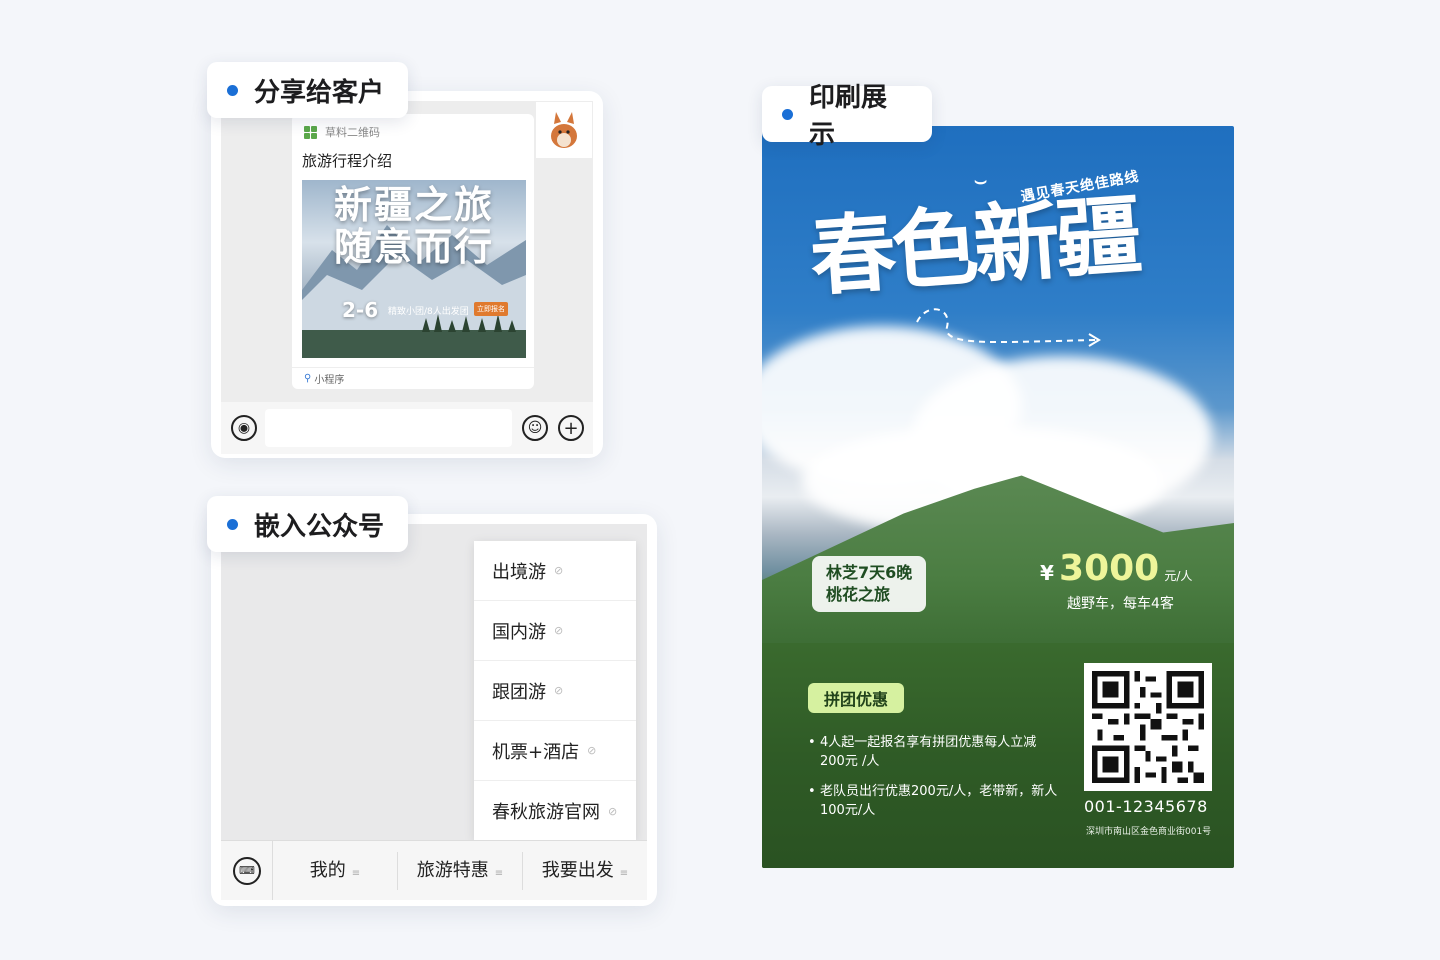  What do you see at coordinates (564, 130) in the screenshot?
I see `avatar` at bounding box center [564, 130].